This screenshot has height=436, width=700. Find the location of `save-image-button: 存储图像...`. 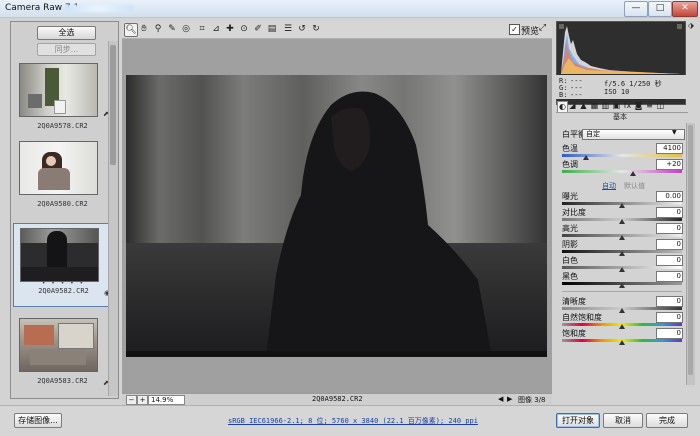

save-image-button: 存储图像... is located at coordinates (38, 420).